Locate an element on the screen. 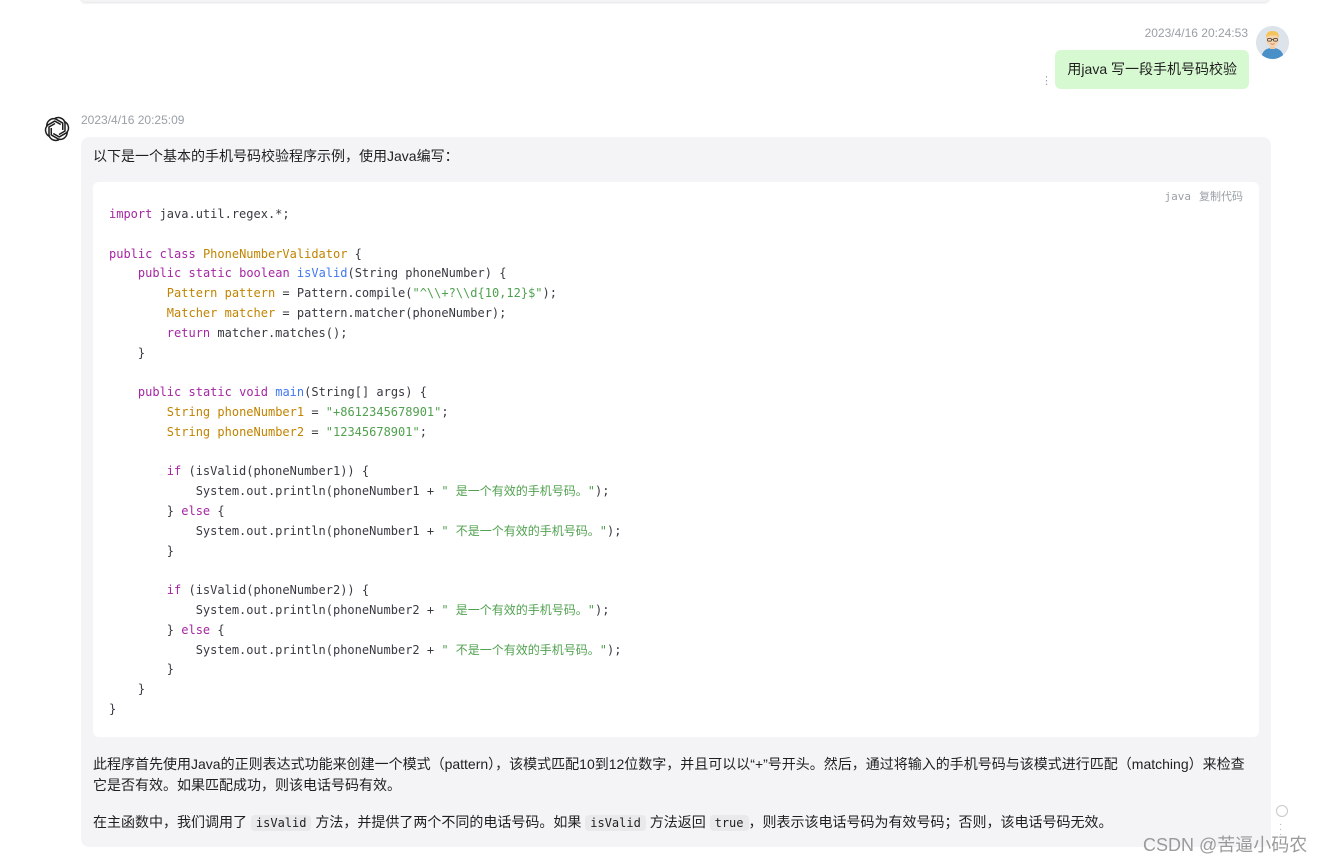 The image size is (1330, 862). previous-message-card is located at coordinates (675, 1).